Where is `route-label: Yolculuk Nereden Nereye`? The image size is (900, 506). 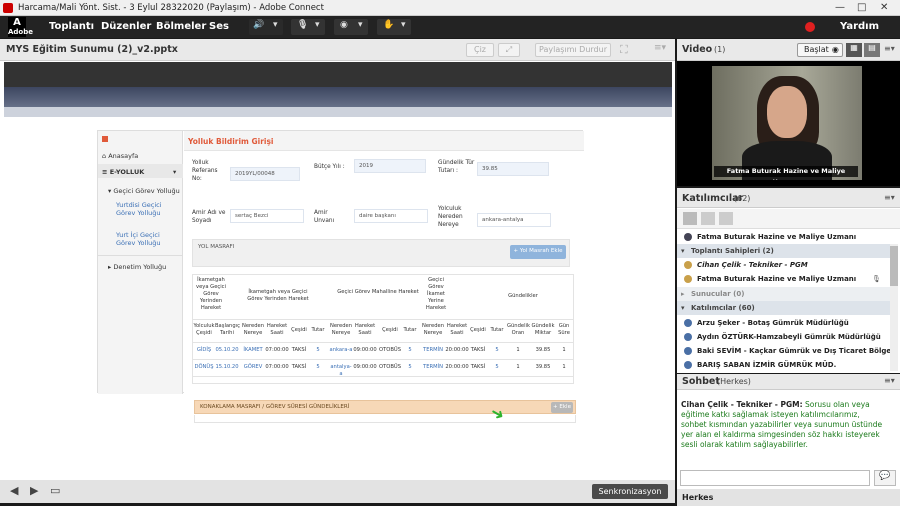 route-label: Yolculuk Nereden Nereye is located at coordinates (450, 217).